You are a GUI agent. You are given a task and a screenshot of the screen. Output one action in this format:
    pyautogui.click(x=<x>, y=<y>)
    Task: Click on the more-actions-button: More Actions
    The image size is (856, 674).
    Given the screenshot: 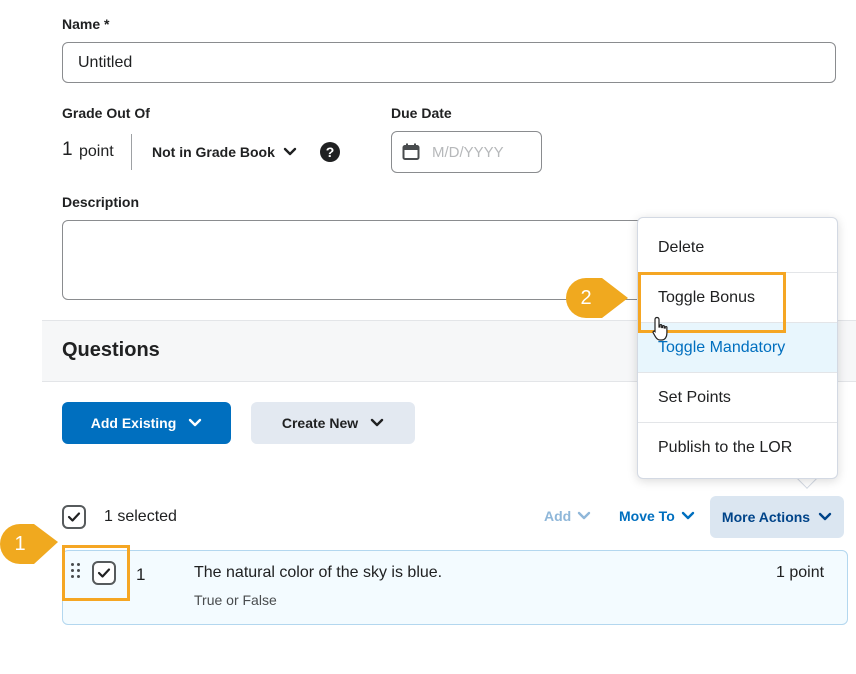 What is the action you would take?
    pyautogui.click(x=777, y=517)
    